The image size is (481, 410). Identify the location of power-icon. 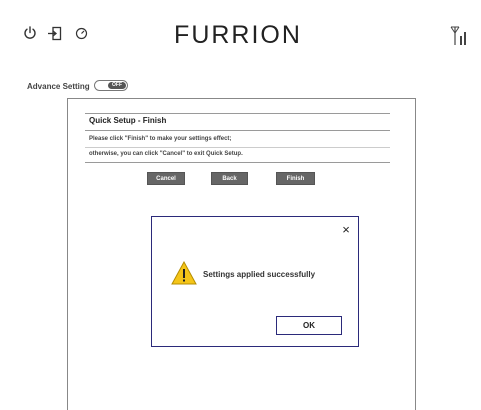
(30, 33).